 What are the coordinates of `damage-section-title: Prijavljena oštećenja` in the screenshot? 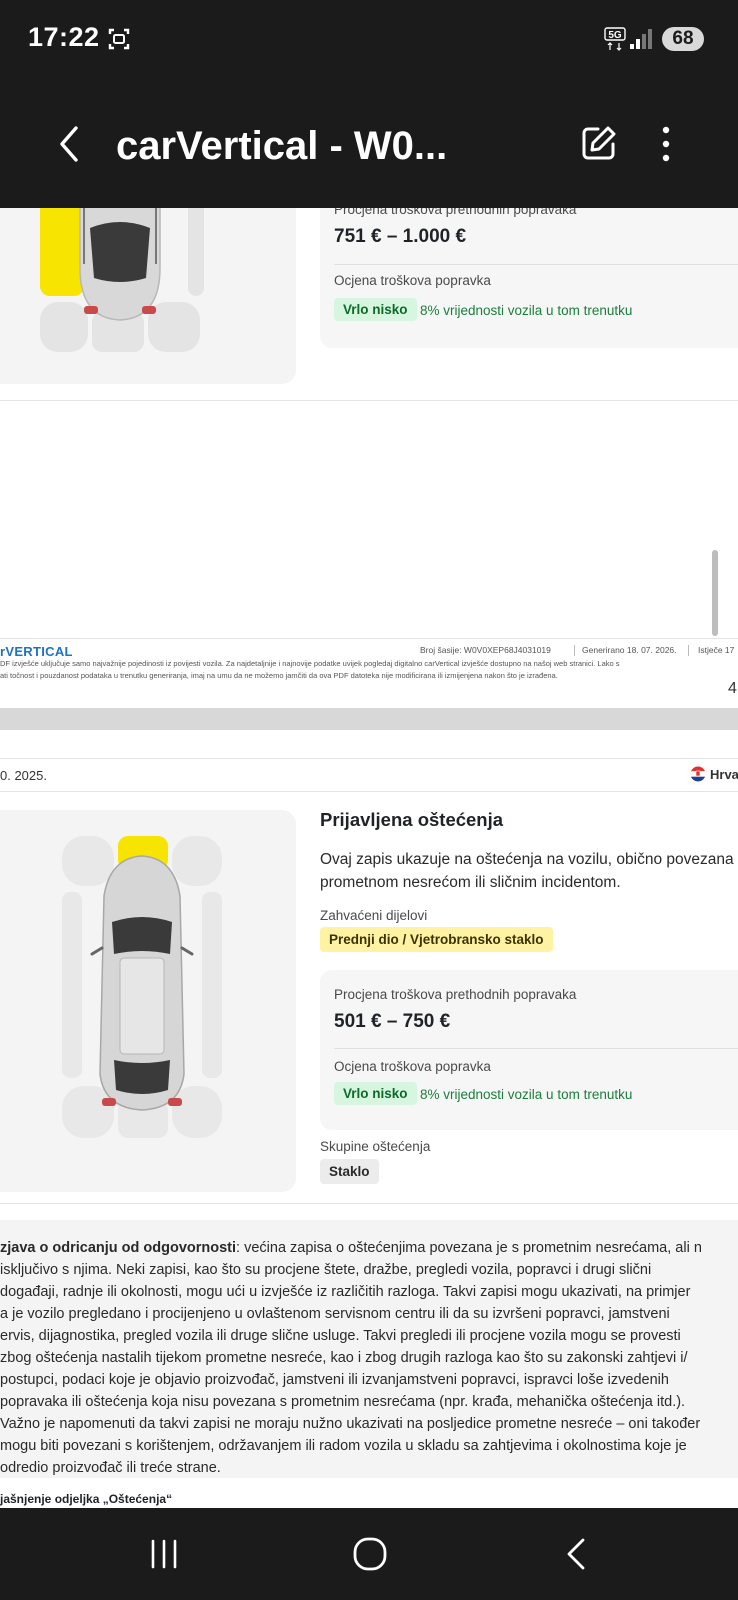 It's located at (412, 819).